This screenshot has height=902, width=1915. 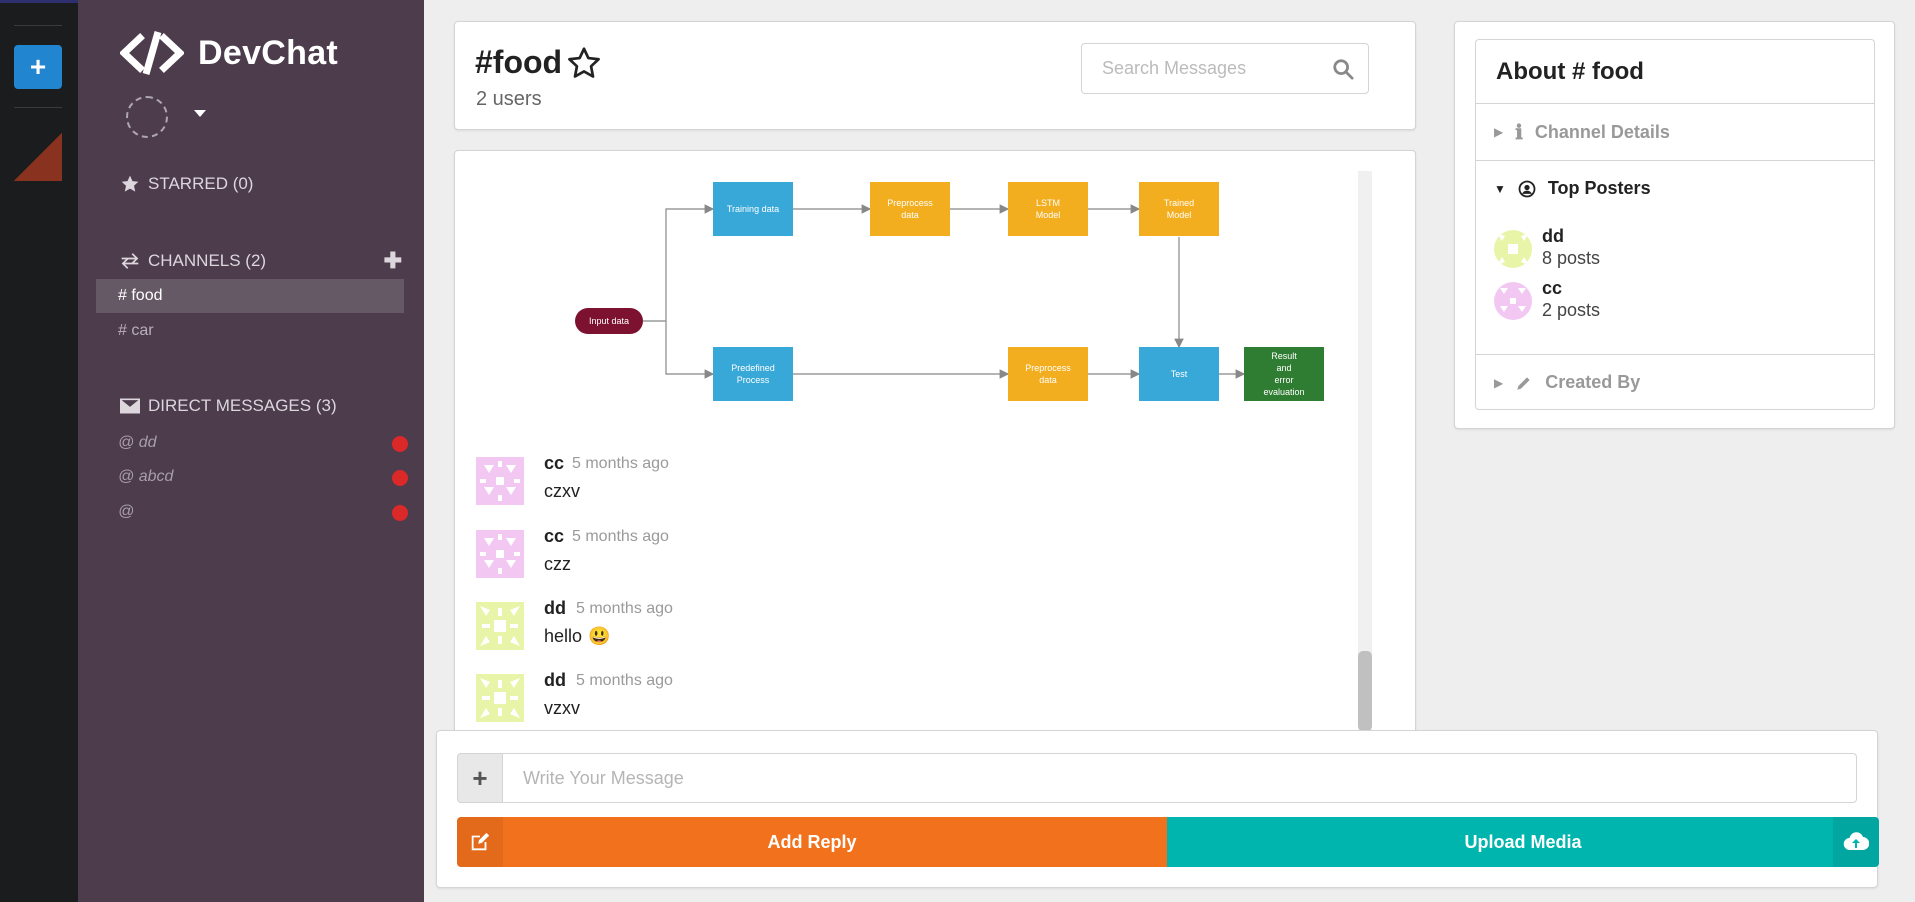 I want to click on channel-title-text: #food, so click(x=519, y=62).